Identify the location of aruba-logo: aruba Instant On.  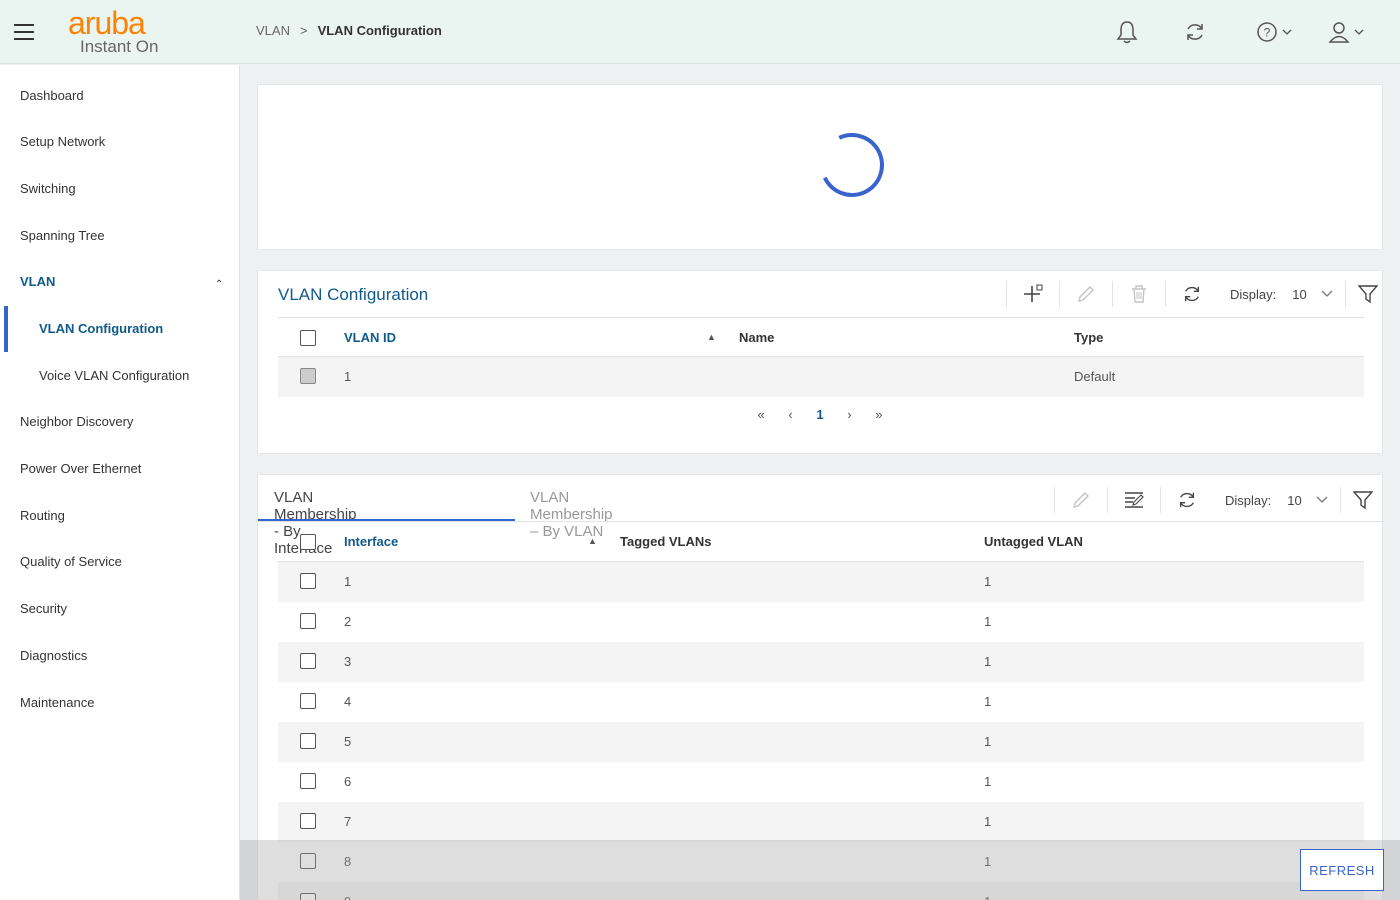
(113, 31).